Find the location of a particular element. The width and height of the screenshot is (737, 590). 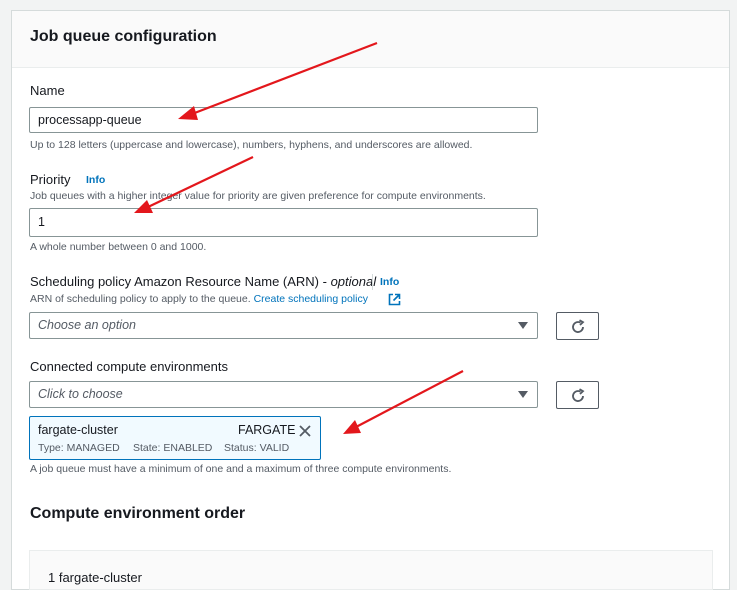

token-kind: FARGATE is located at coordinates (267, 430).